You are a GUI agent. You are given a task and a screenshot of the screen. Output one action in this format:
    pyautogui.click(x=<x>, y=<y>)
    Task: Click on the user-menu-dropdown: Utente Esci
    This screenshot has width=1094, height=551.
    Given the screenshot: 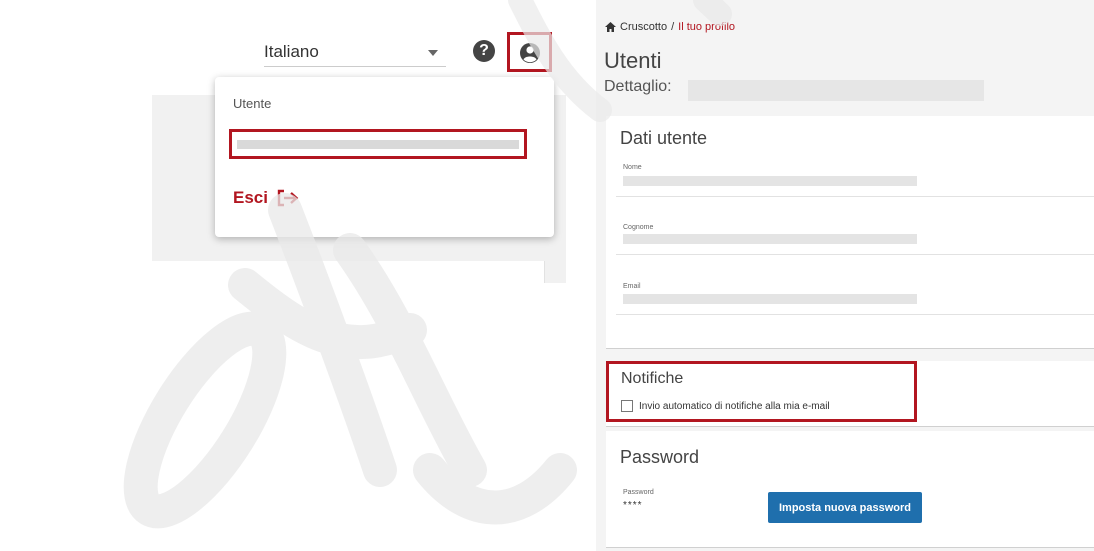 What is the action you would take?
    pyautogui.click(x=384, y=157)
    